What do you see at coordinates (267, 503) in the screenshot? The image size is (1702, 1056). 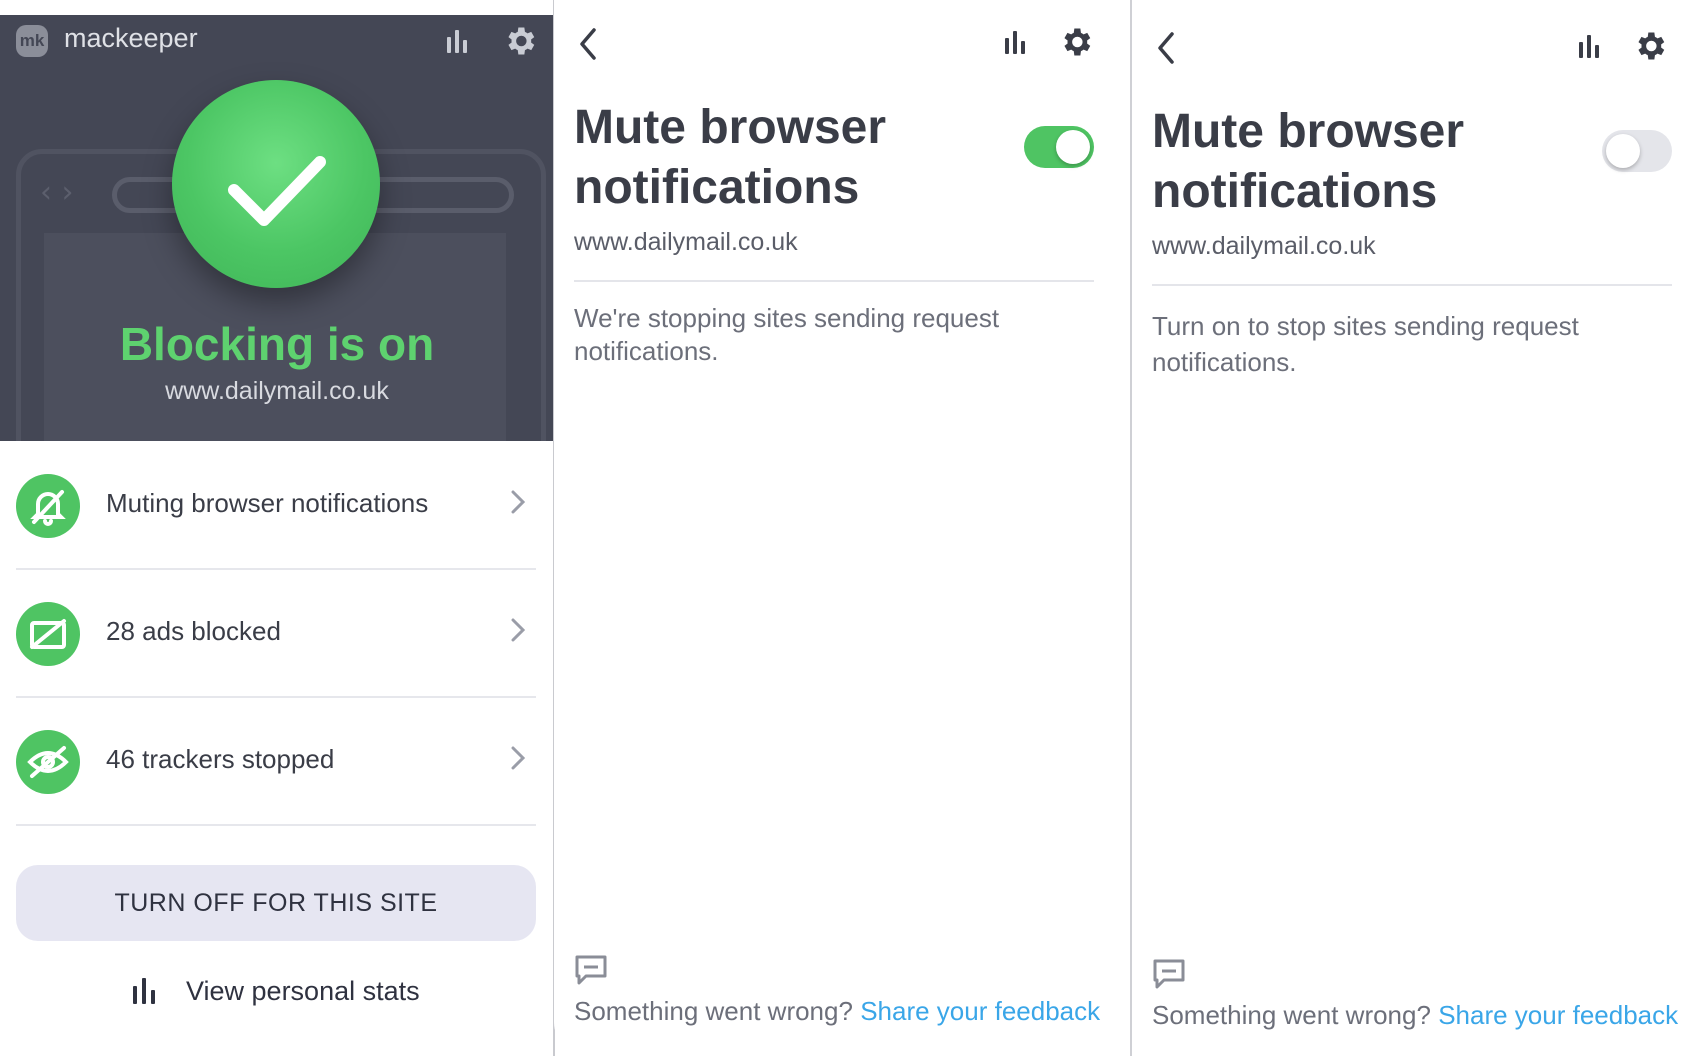 I see `list-item-label: Muting browser notifications` at bounding box center [267, 503].